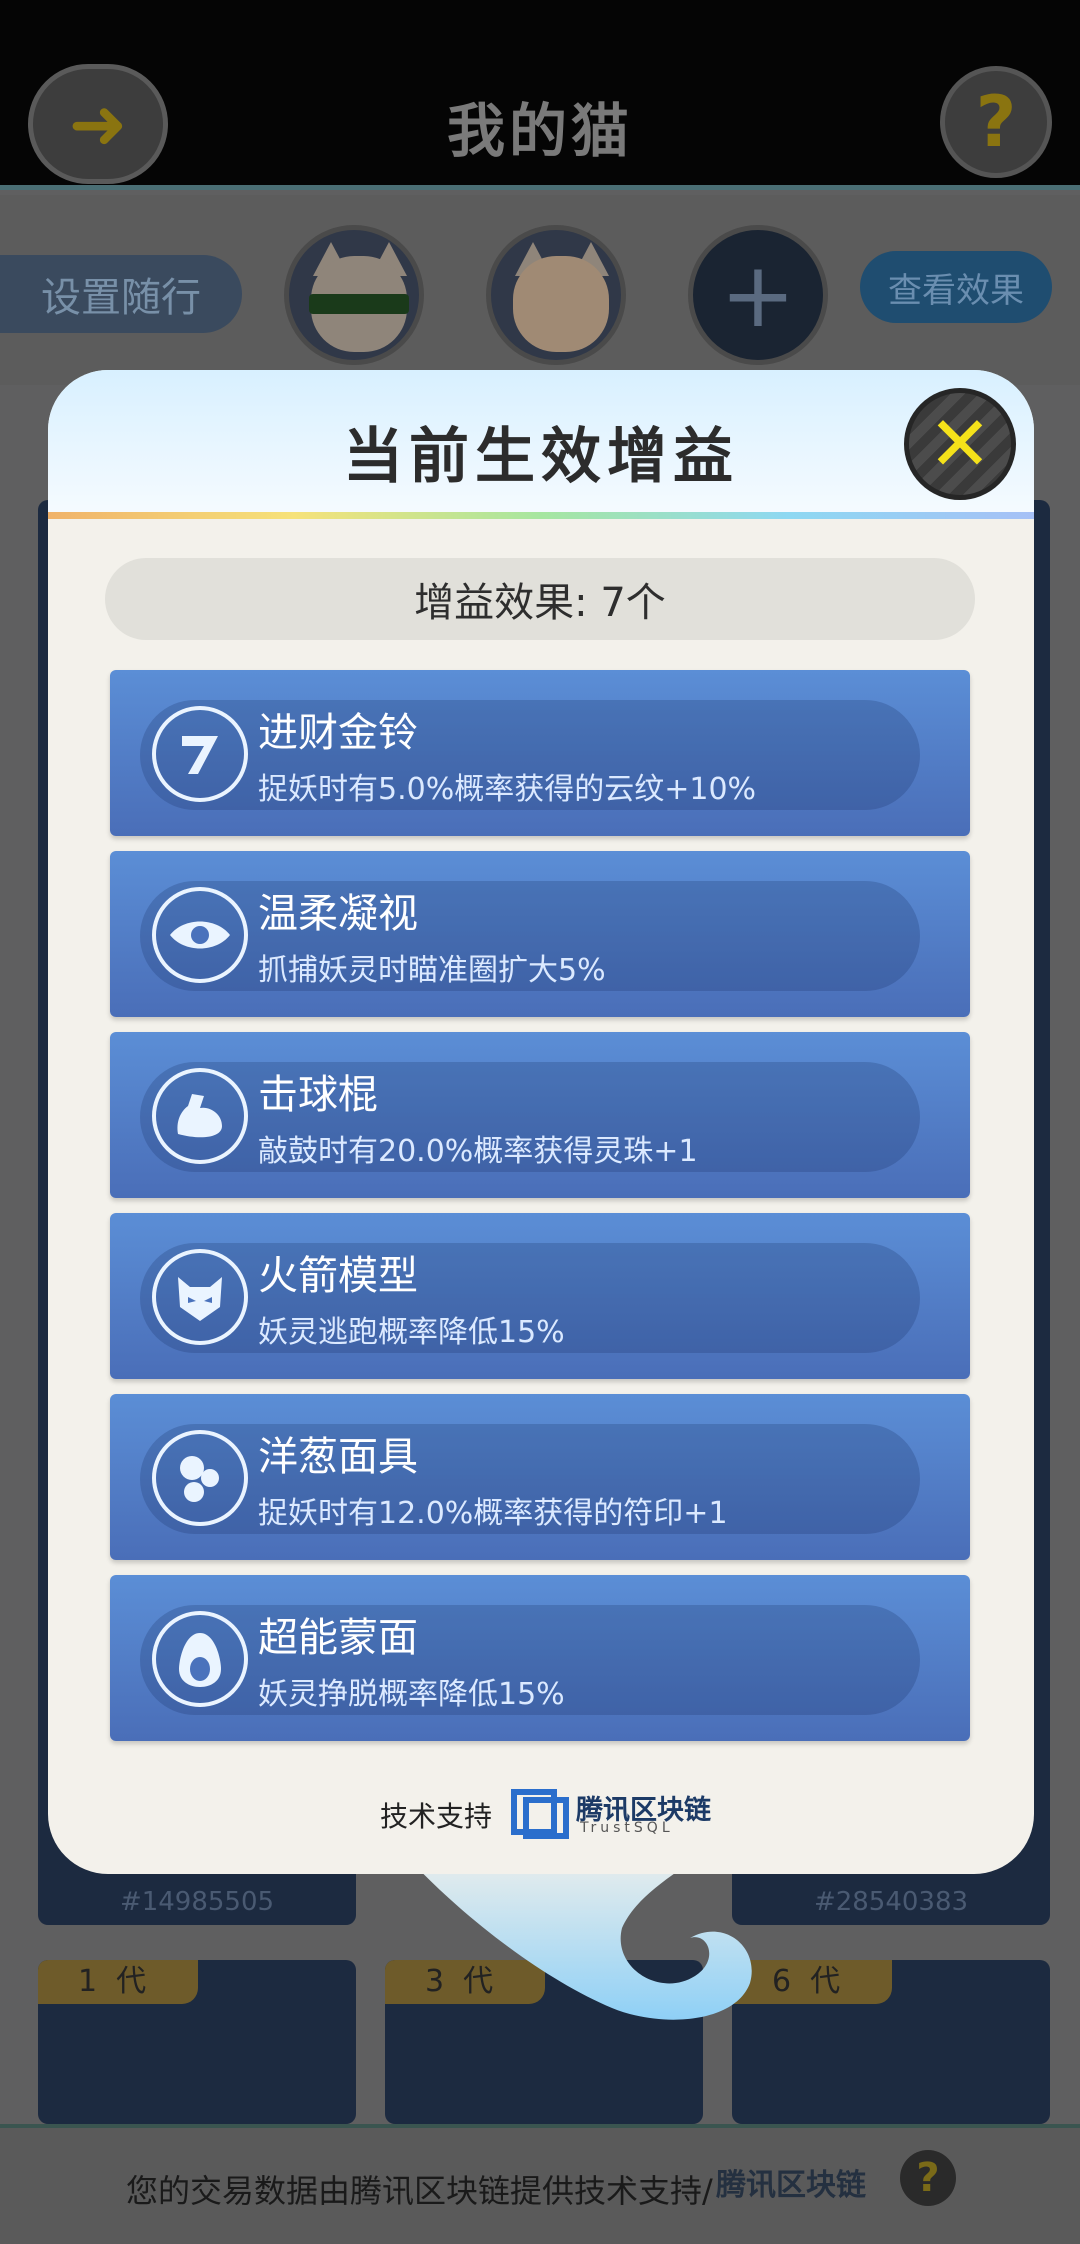 The width and height of the screenshot is (1080, 2244). I want to click on monster-face-icon, so click(200, 1297).